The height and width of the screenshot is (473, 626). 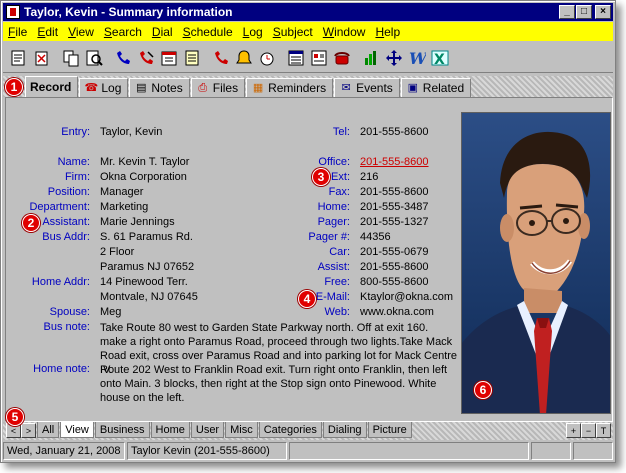 What do you see at coordinates (339, 252) in the screenshot?
I see `car-label: Car:` at bounding box center [339, 252].